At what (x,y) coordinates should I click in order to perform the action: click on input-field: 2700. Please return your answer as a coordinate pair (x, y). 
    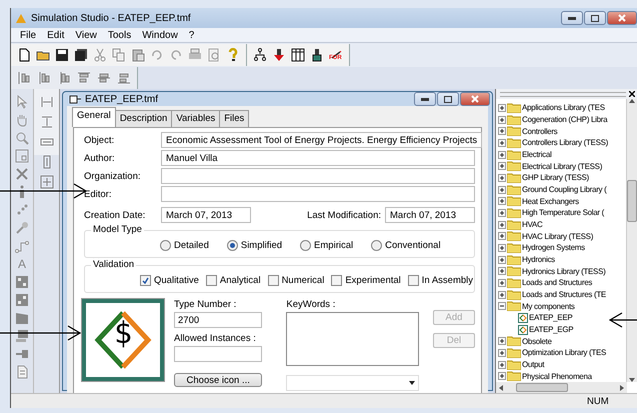
    Looking at the image, I should click on (218, 320).